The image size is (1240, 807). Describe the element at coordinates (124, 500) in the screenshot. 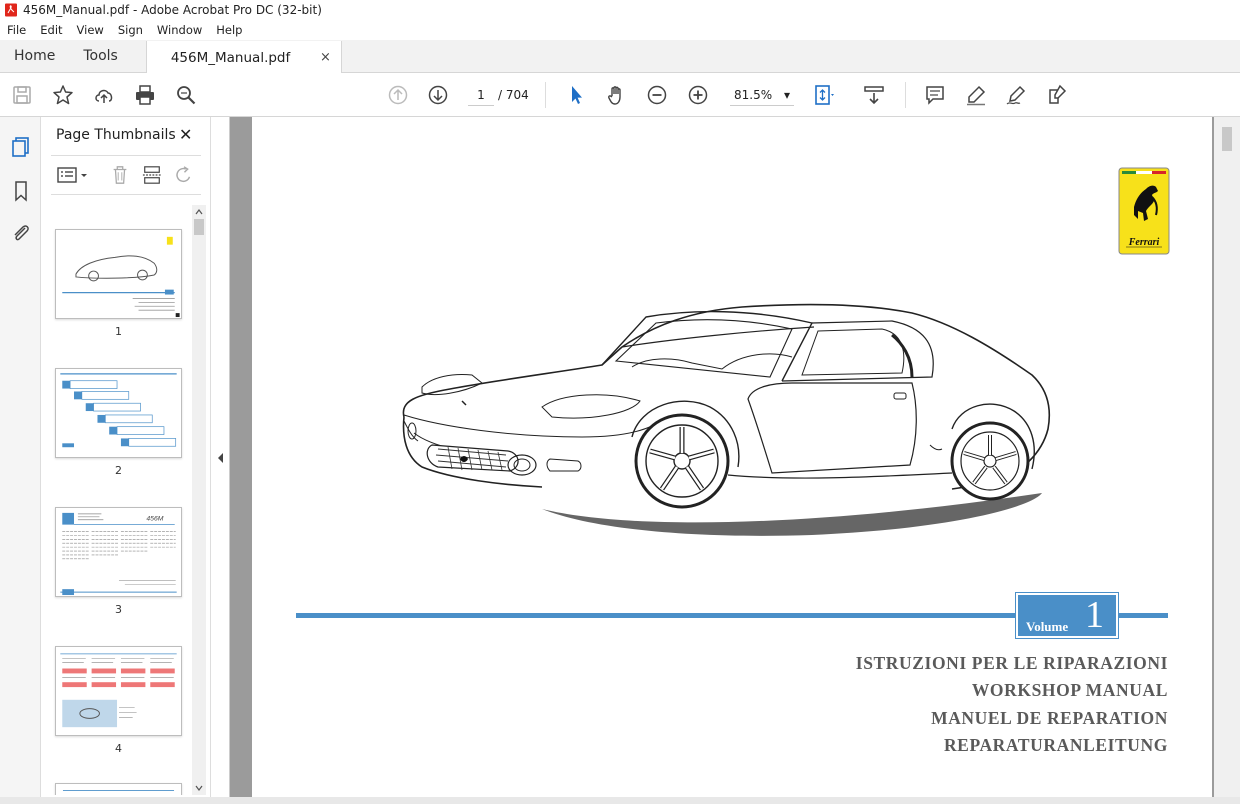

I see `thumbnail-list: 1 2 456M 3 4` at that location.